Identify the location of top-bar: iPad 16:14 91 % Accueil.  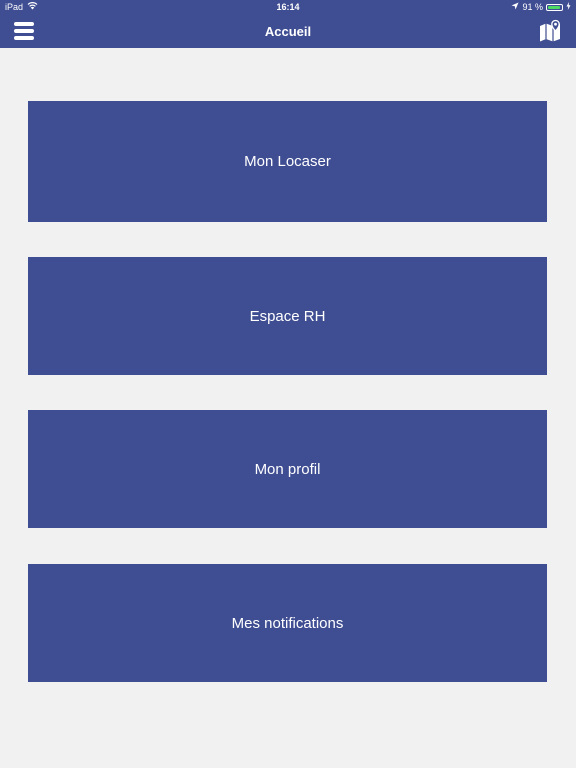
(288, 24).